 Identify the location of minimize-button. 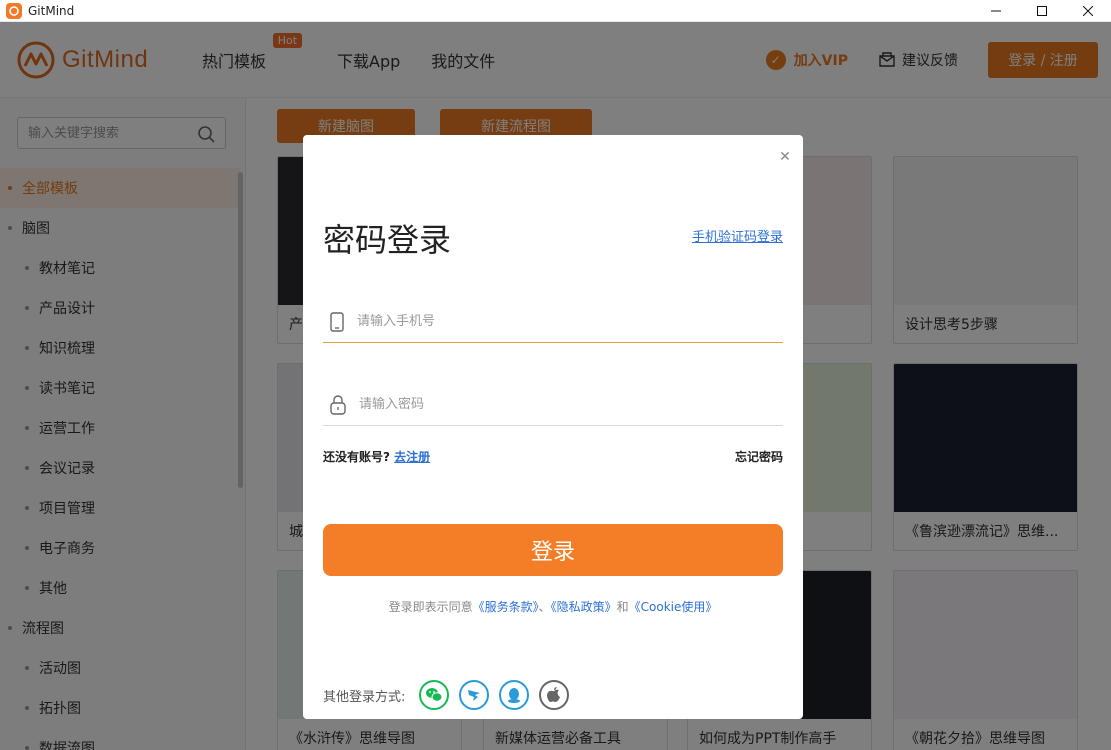
(996, 11).